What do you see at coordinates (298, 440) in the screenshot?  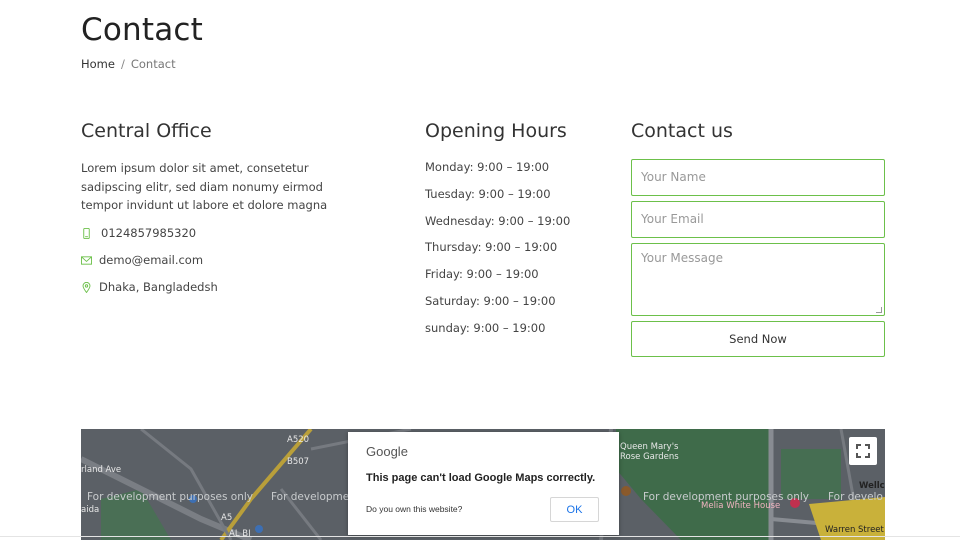 I see `map-label-road: A520` at bounding box center [298, 440].